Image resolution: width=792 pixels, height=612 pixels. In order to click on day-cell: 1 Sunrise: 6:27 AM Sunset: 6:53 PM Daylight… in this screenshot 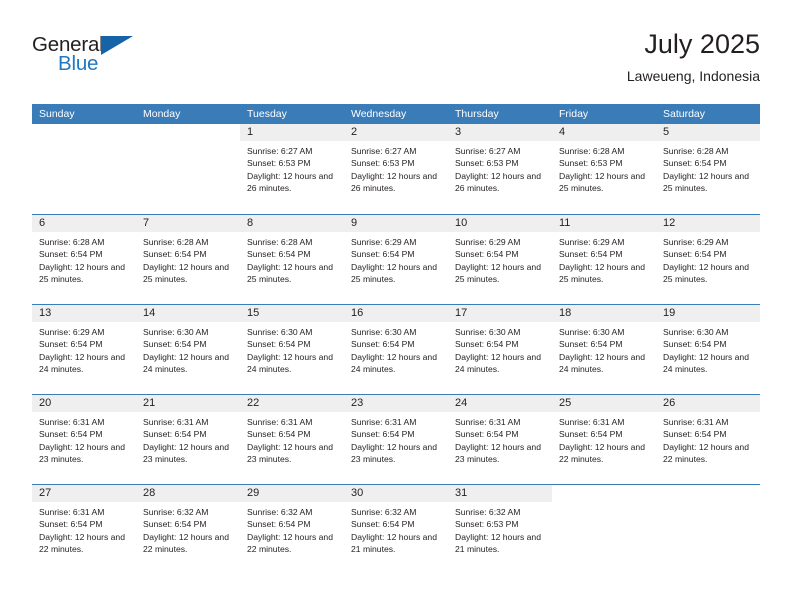, I will do `click(292, 169)`.